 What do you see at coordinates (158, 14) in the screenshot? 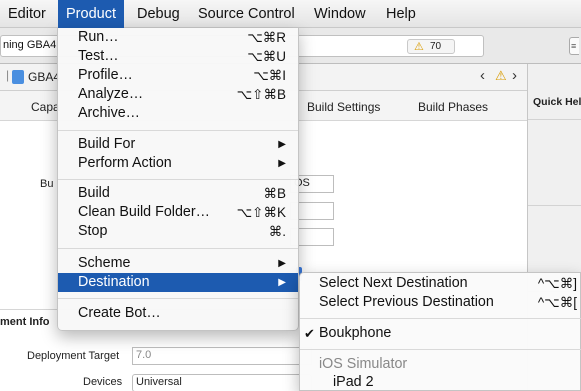
I see `menu-debug: Debug` at bounding box center [158, 14].